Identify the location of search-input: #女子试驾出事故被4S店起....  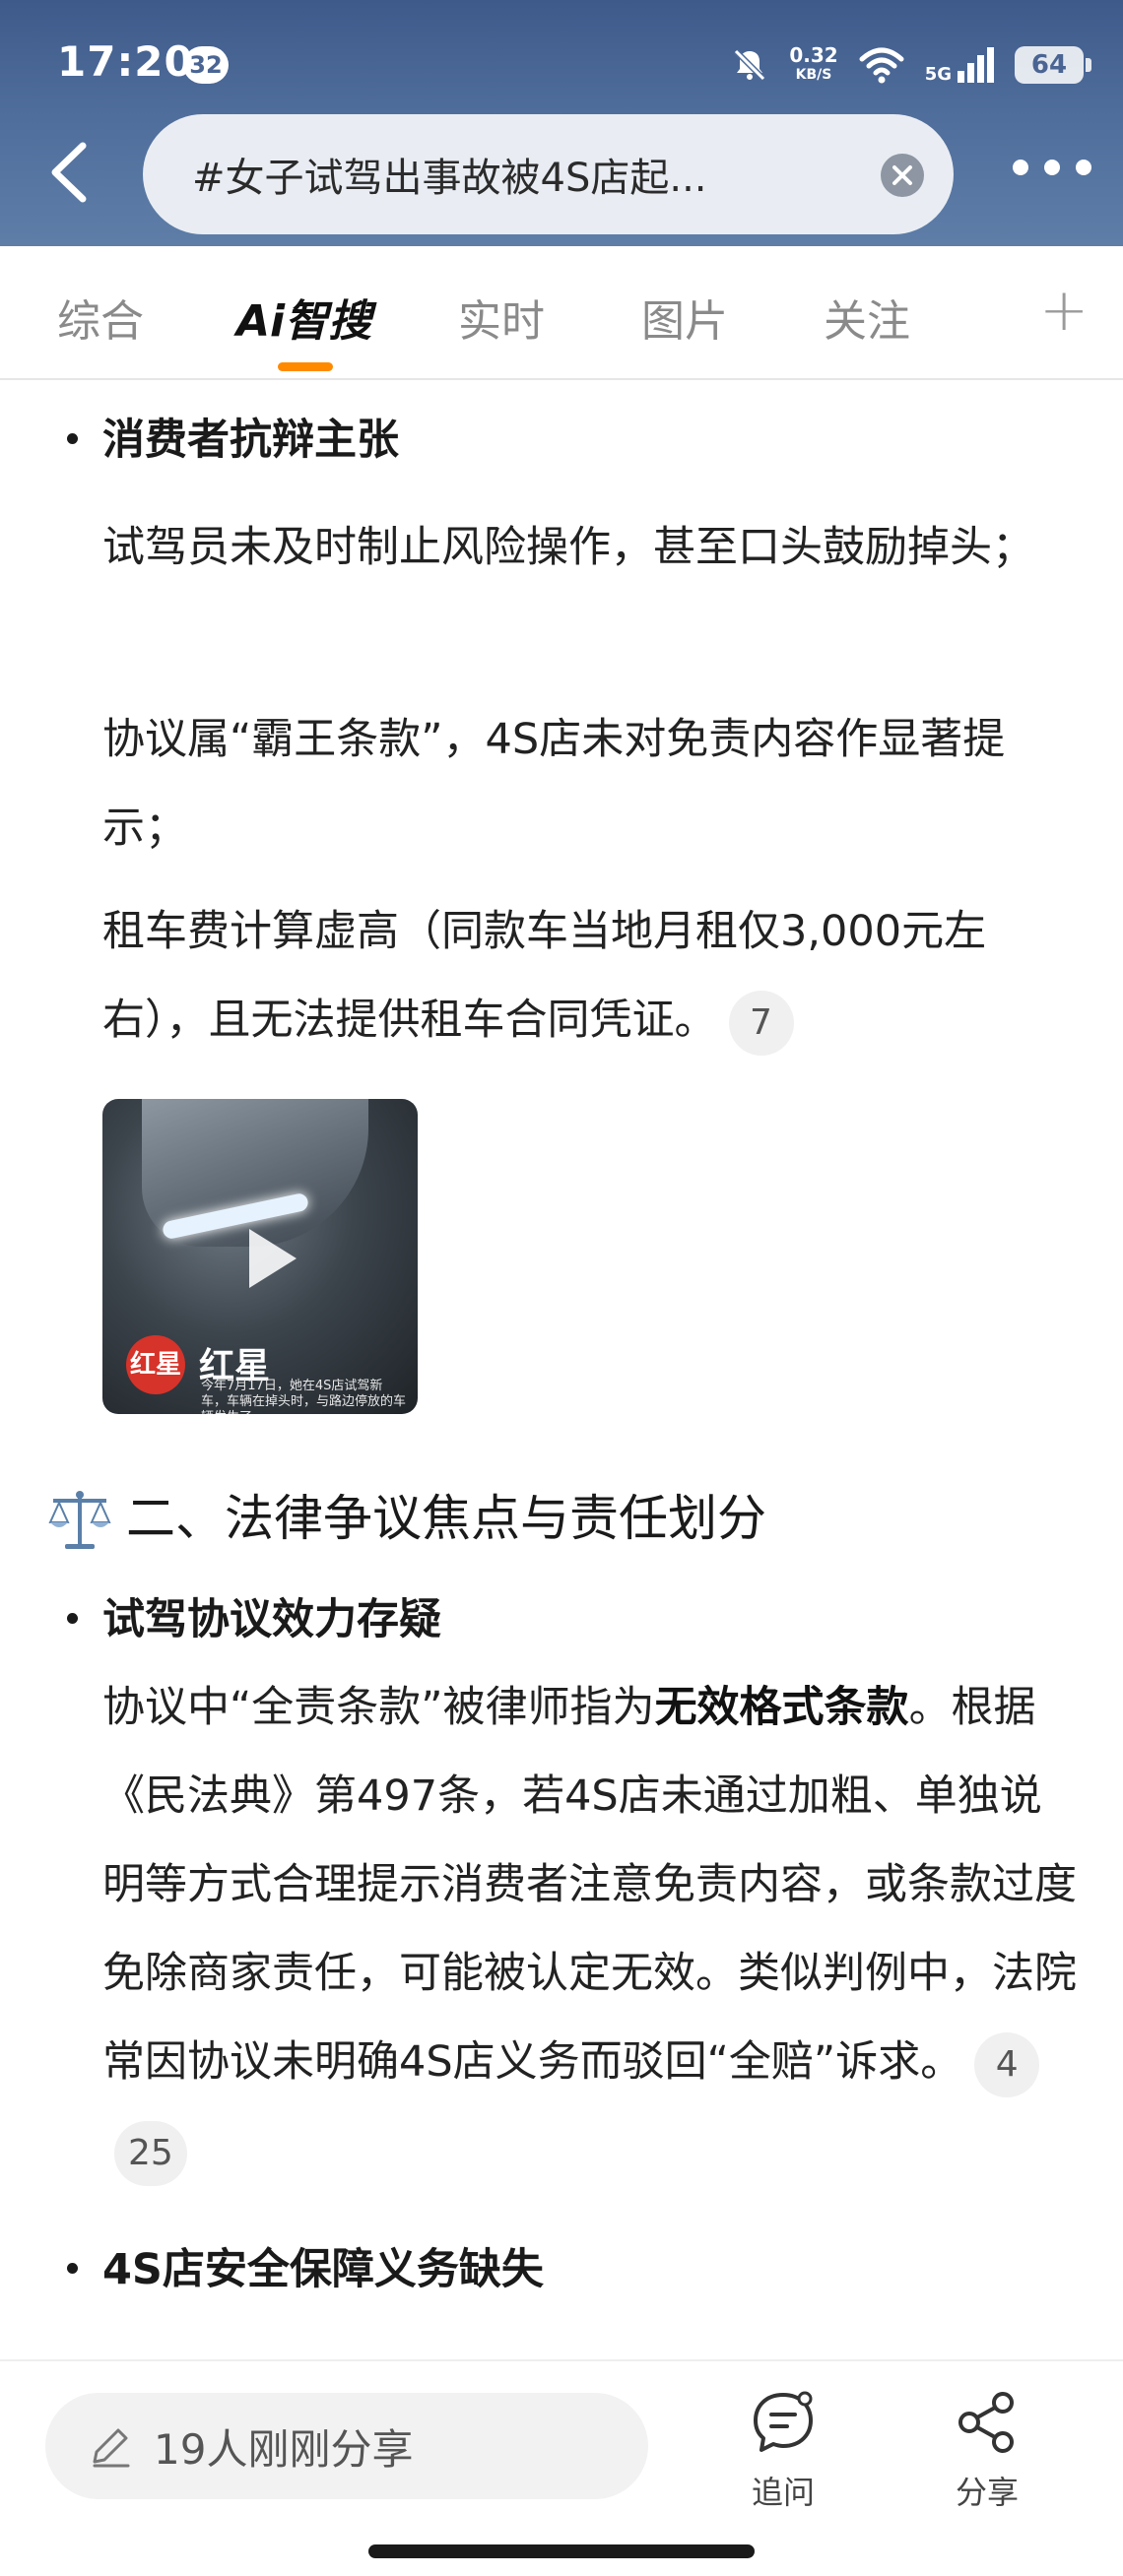
(548, 174).